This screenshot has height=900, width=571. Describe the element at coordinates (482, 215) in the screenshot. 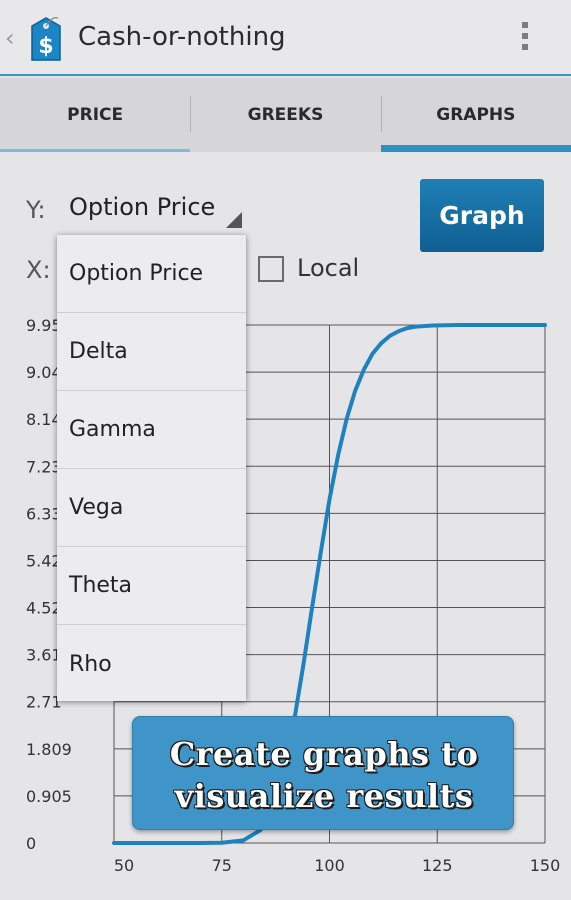

I see `graph-button: Graph` at that location.